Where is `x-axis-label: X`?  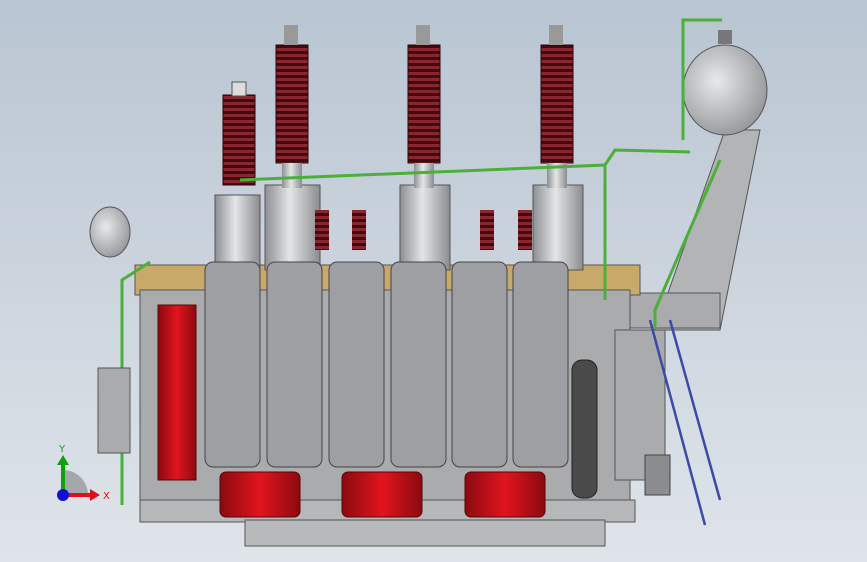 x-axis-label: X is located at coordinates (106, 496).